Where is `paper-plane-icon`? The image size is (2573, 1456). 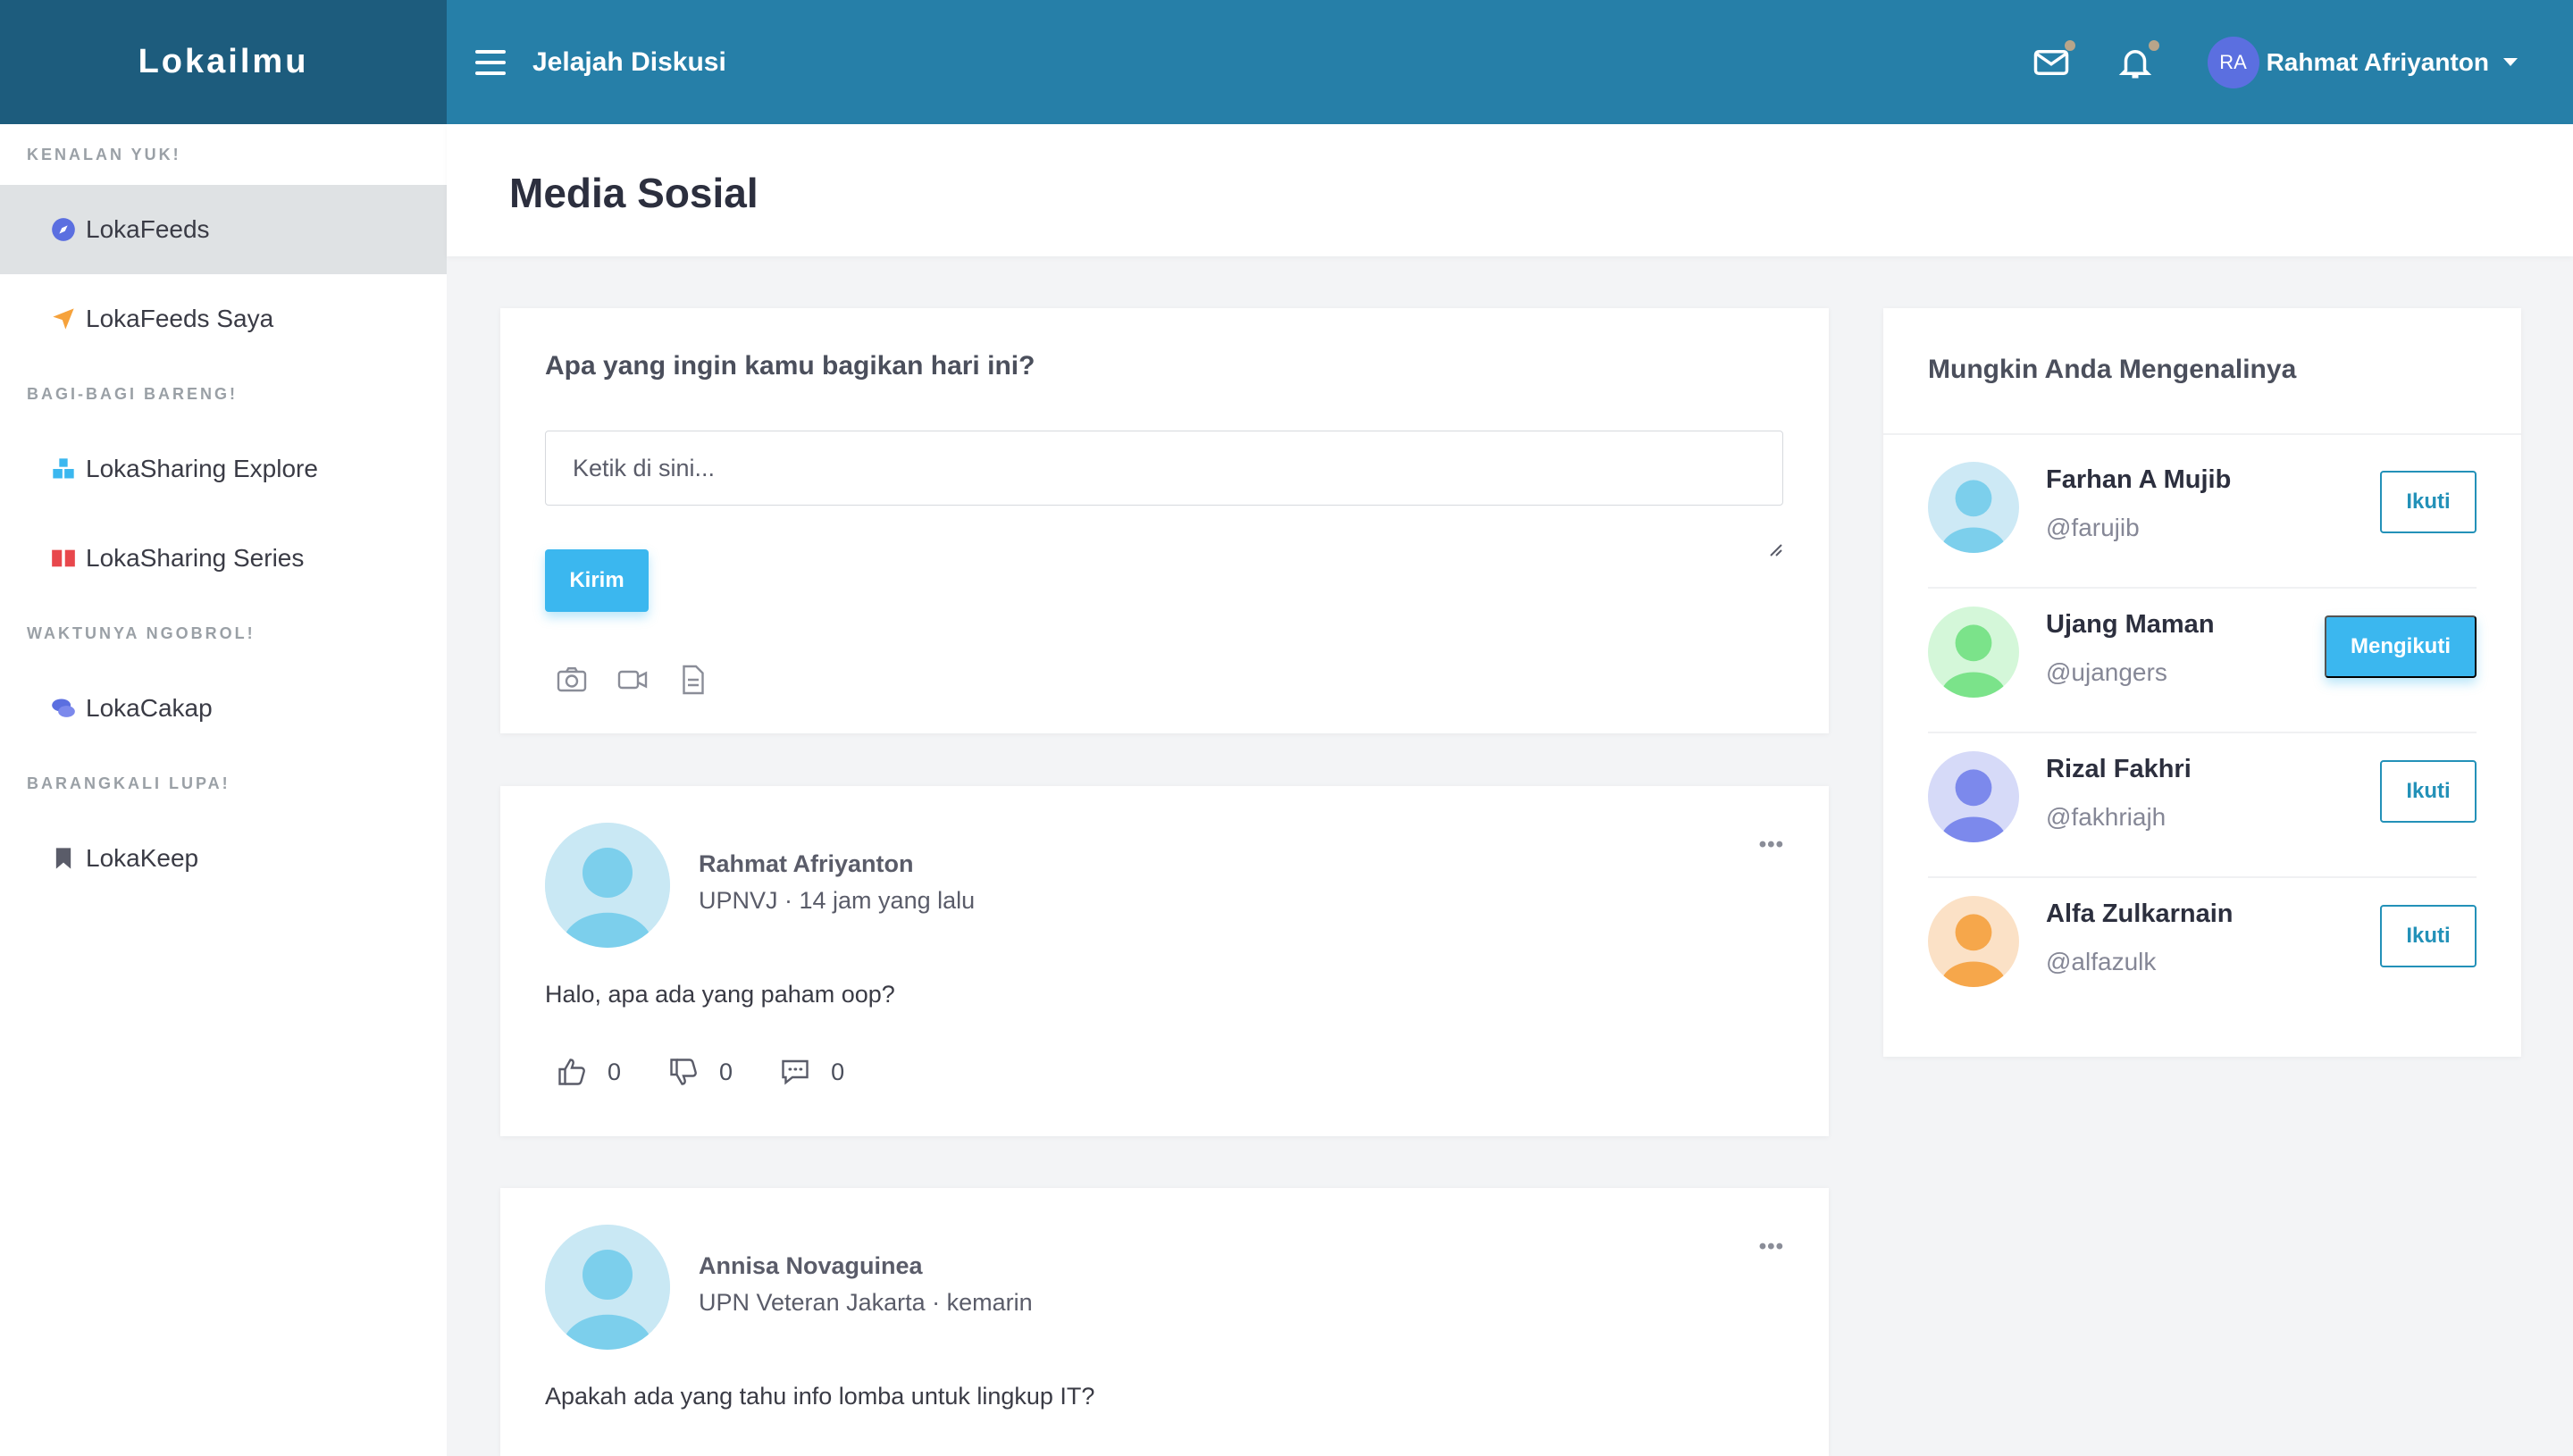
paper-plane-icon is located at coordinates (63, 318).